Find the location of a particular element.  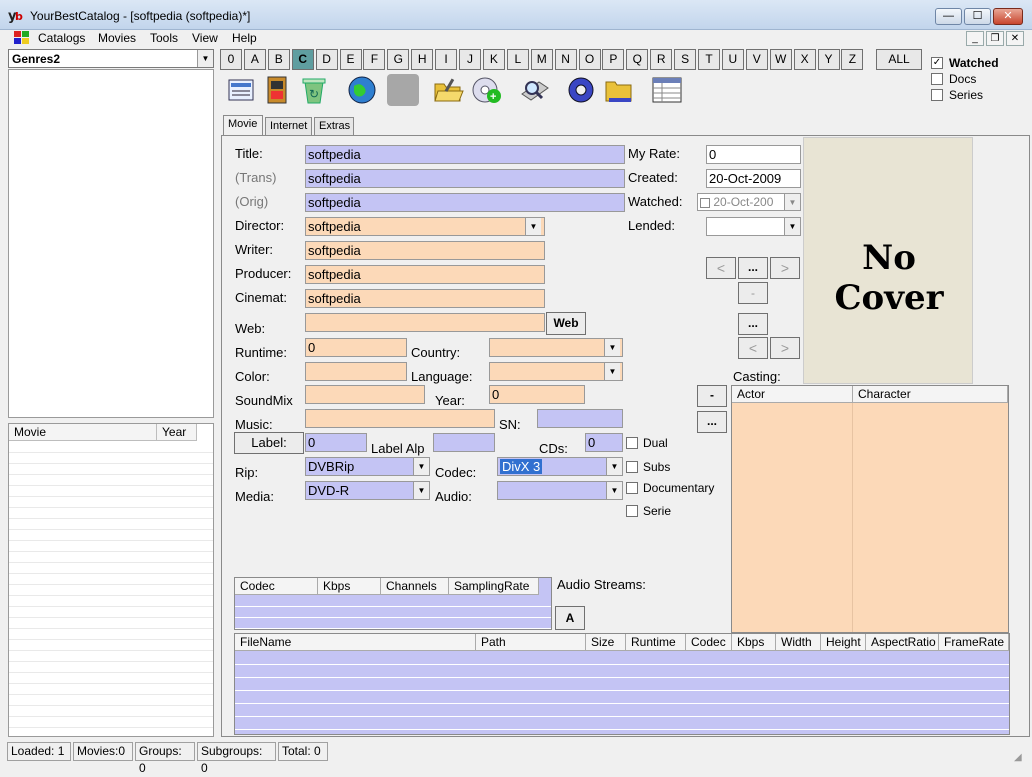

tab-internet: Internet is located at coordinates (288, 126).